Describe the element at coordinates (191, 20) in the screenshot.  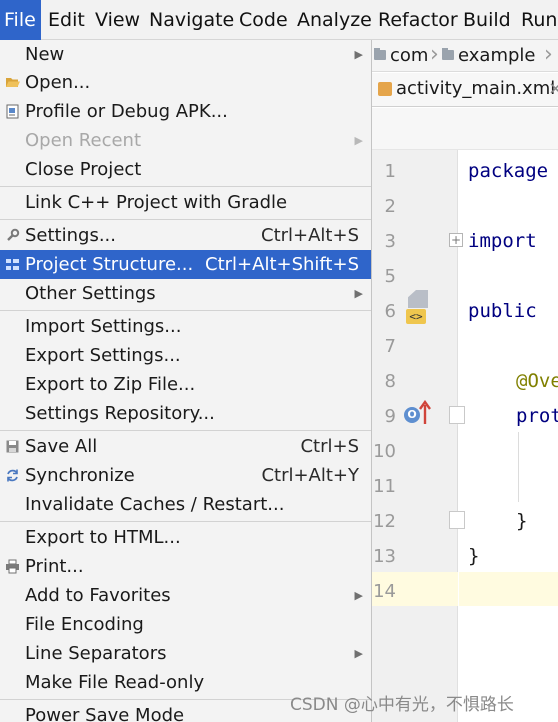
I see `menu-navigate: Navigate` at that location.